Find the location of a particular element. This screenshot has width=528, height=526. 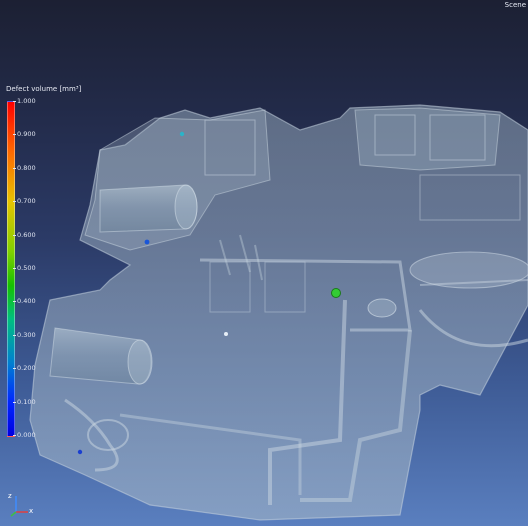

legend-tick: 0.600 is located at coordinates (24, 235).